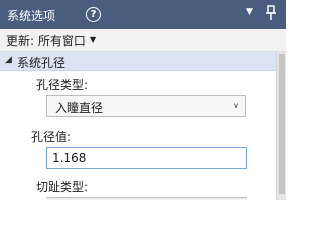 Image resolution: width=320 pixels, height=240 pixels. What do you see at coordinates (146, 106) in the screenshot?
I see `aperture-type-select: 入瞳直径 ∨` at bounding box center [146, 106].